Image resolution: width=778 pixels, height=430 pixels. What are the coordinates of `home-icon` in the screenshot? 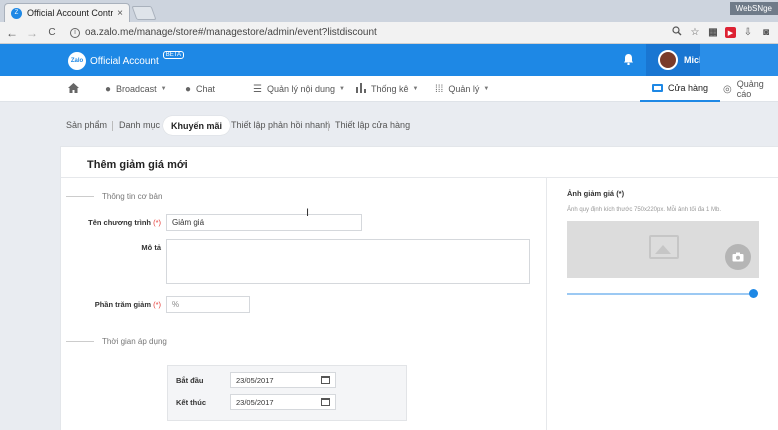 It's located at (73, 89).